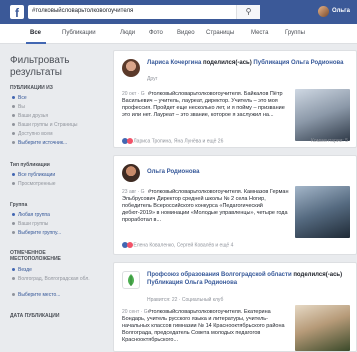 This screenshot has height=352, width=357. What do you see at coordinates (44, 125) in the screenshot?
I see `filter-option: Ваши группы и Страницы` at bounding box center [44, 125].